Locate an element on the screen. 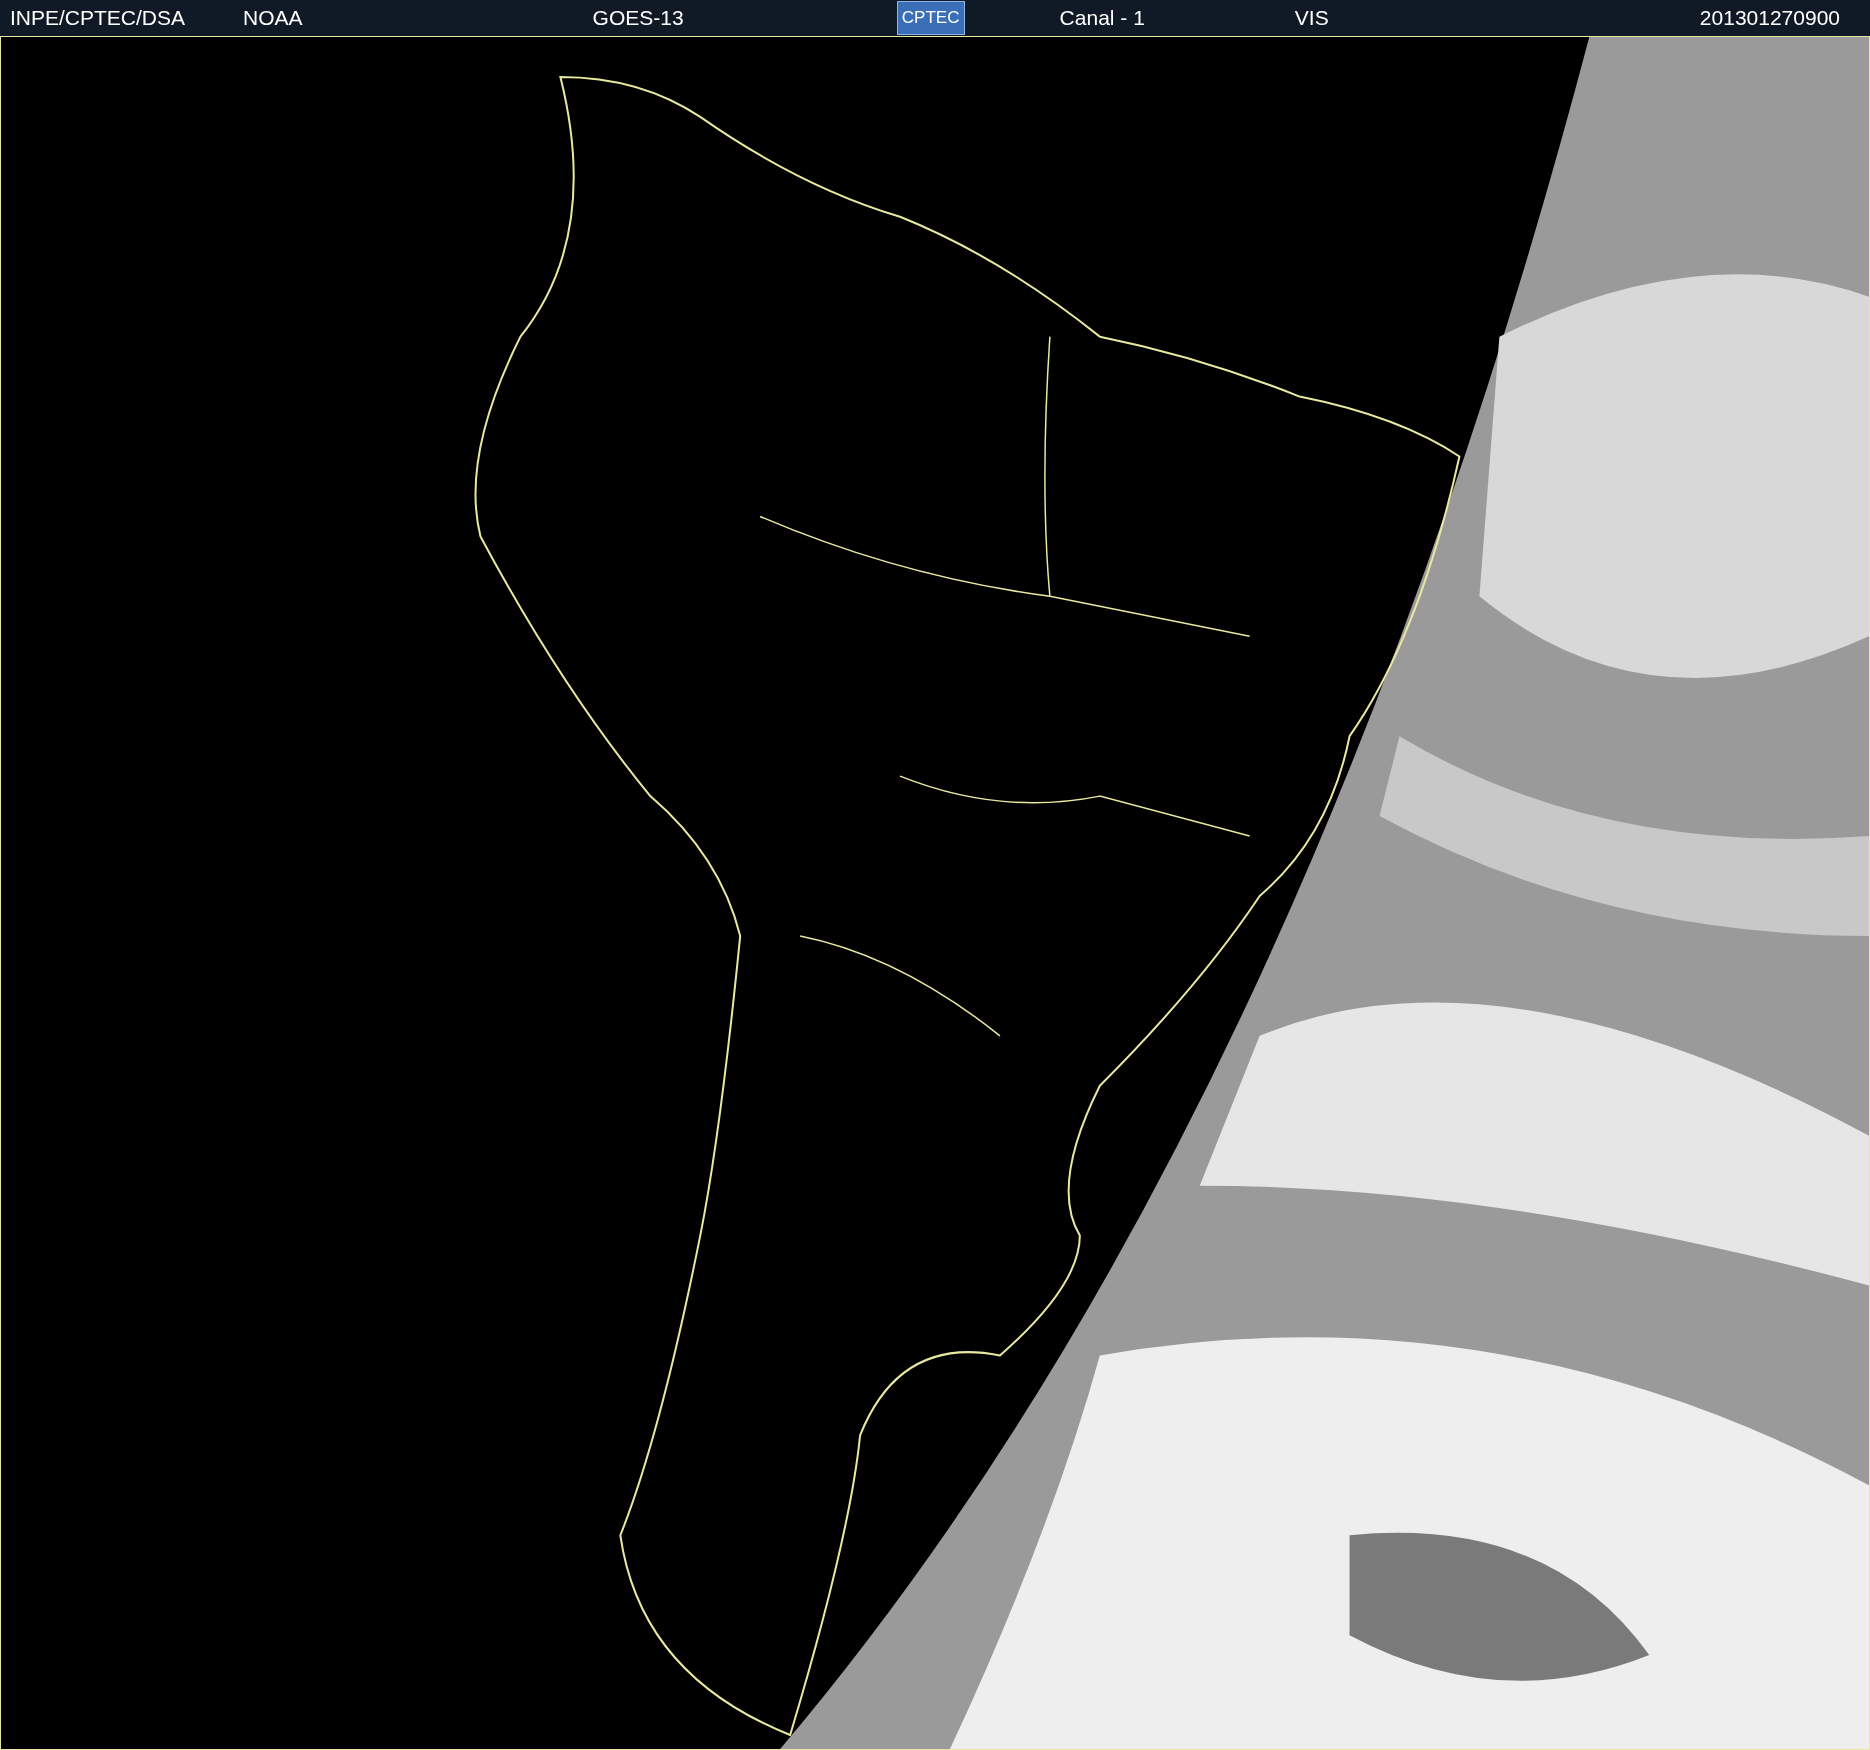 This screenshot has height=1750, width=1870. institution-label: INPE/CPTEC/DSA is located at coordinates (98, 18).